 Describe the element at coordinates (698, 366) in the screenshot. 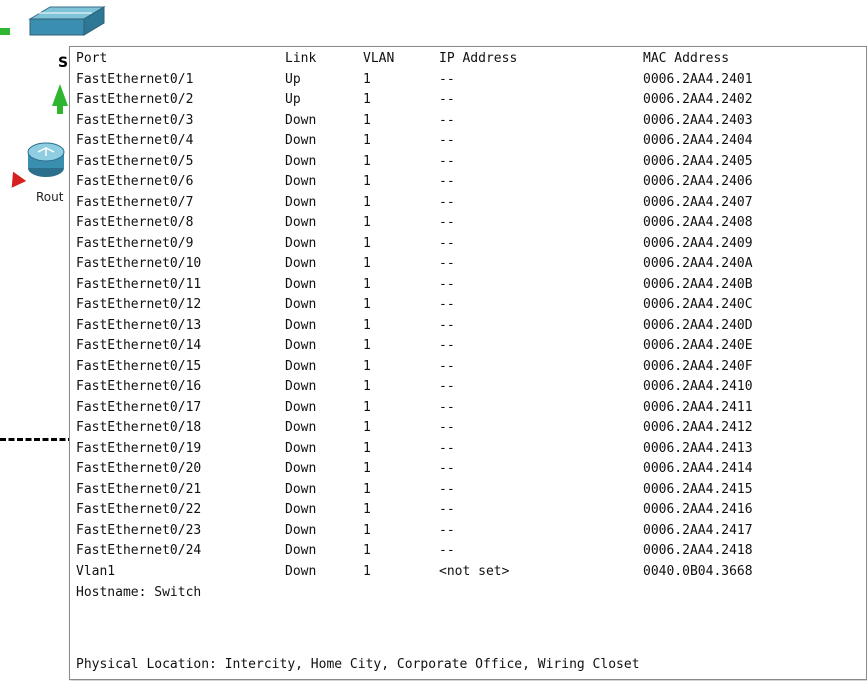

I see `cell-mac-address: 0006.2AA4.240F` at that location.